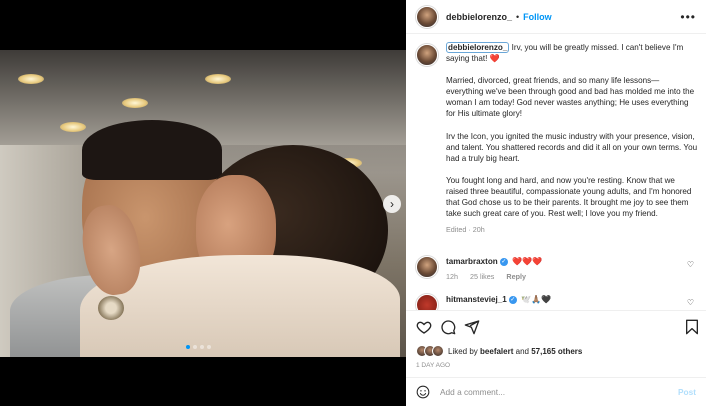 This screenshot has height=406, width=706. I want to click on share-icon, so click(472, 327).